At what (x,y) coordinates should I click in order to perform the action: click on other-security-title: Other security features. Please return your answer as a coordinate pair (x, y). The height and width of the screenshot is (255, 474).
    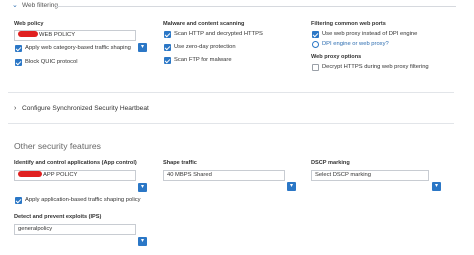
    Looking at the image, I should click on (57, 146).